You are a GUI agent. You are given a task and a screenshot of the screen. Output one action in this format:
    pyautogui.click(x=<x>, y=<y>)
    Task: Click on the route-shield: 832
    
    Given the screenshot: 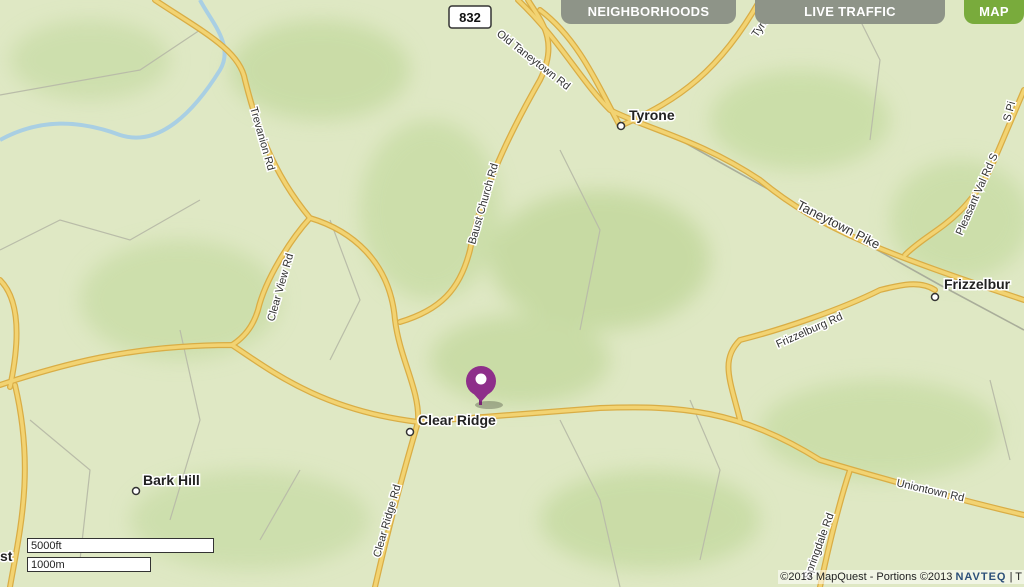 What is the action you would take?
    pyautogui.click(x=470, y=17)
    